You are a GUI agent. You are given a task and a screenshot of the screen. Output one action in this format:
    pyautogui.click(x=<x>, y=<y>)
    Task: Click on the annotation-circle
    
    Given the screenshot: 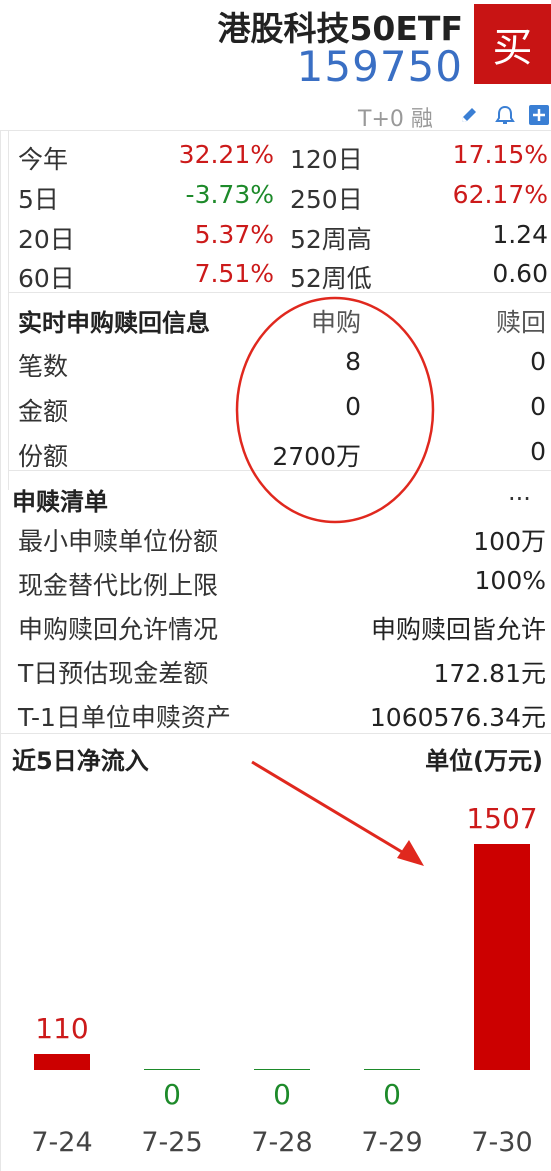 What is the action you would take?
    pyautogui.click(x=335, y=410)
    